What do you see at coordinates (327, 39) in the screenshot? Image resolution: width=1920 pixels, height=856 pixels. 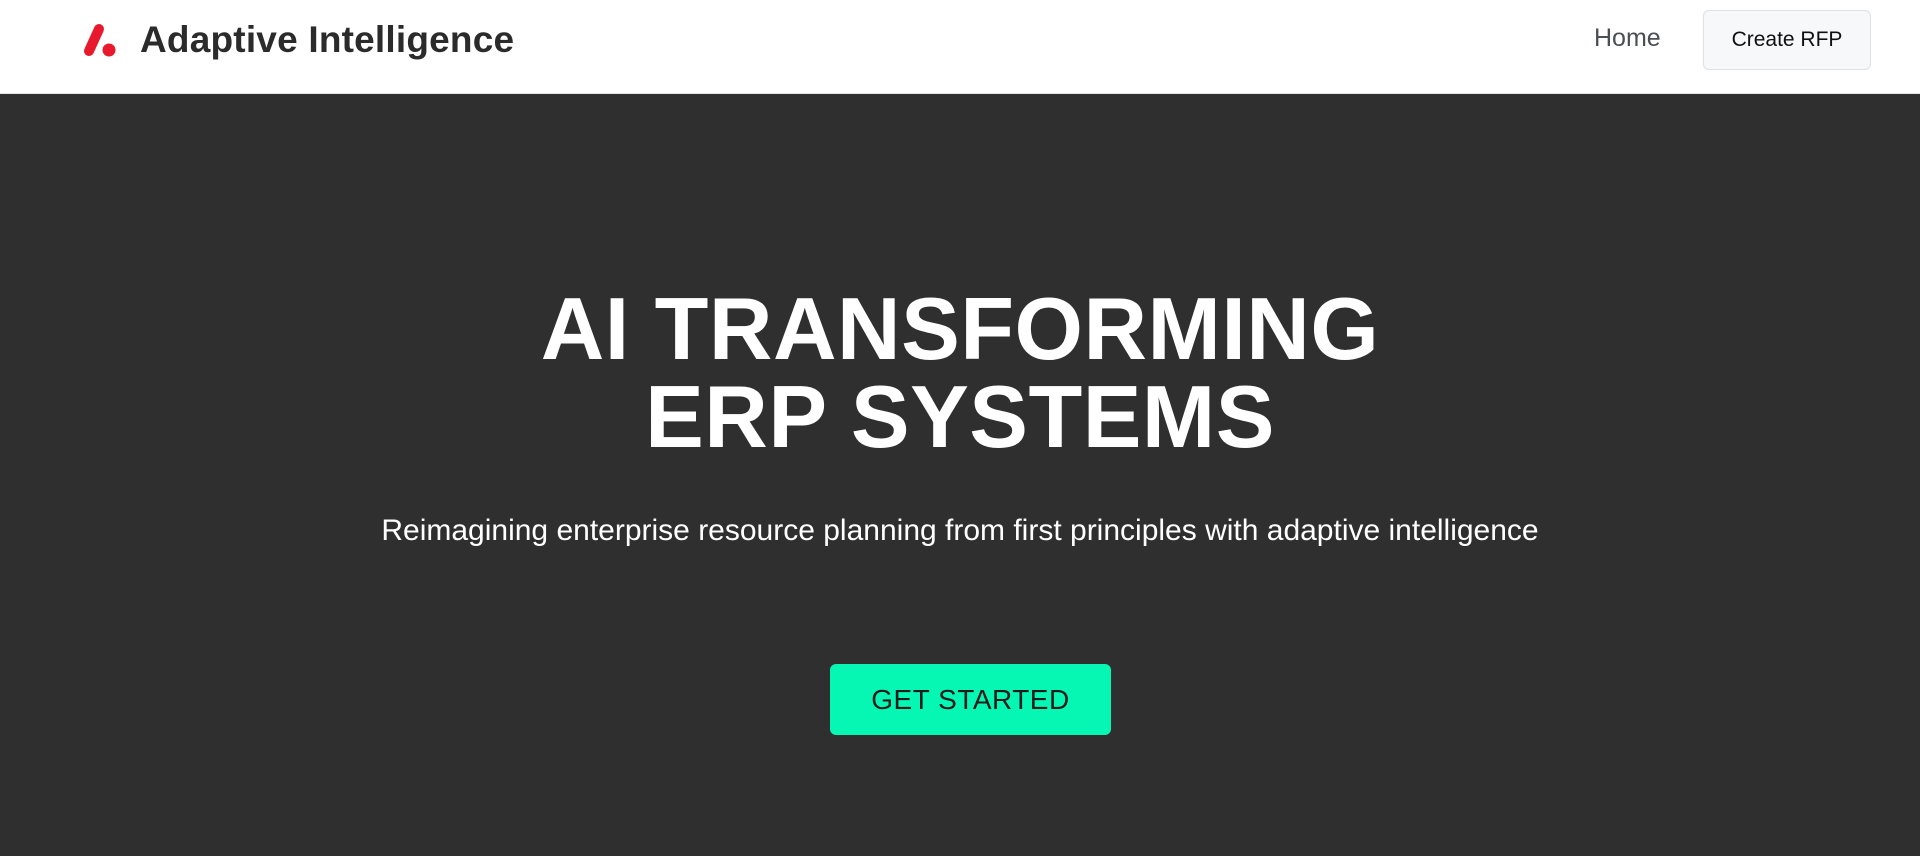 I see `brand-name: Adaptive Intelligence` at bounding box center [327, 39].